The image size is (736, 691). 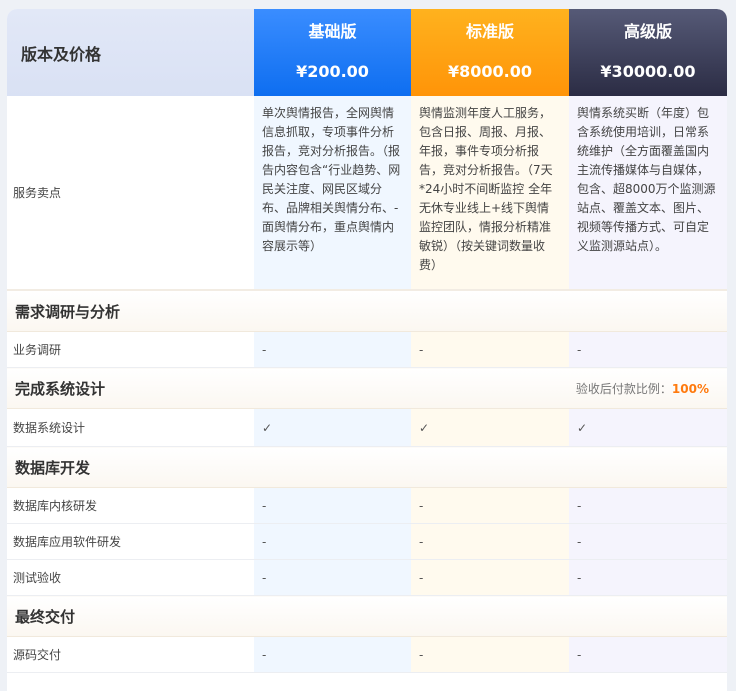 What do you see at coordinates (130, 577) in the screenshot?
I see `row-label: 测试验收` at bounding box center [130, 577].